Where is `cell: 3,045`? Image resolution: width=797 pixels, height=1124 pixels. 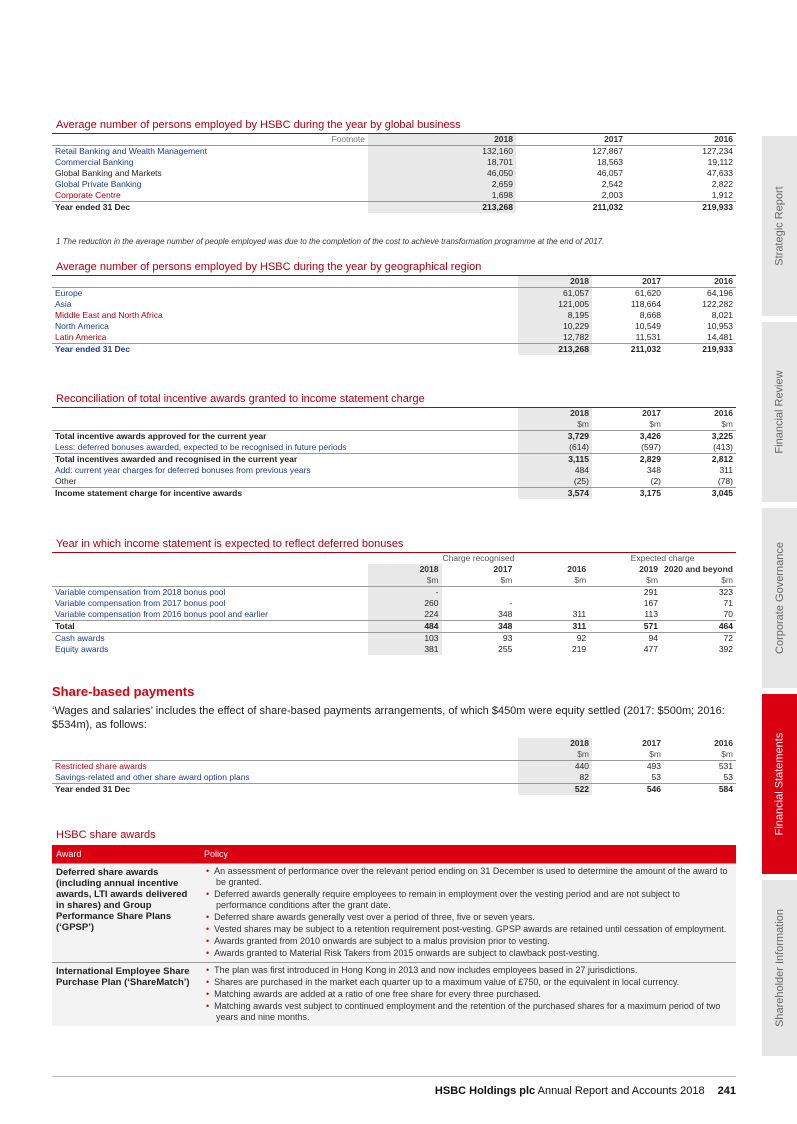
cell: 3,045 is located at coordinates (700, 493).